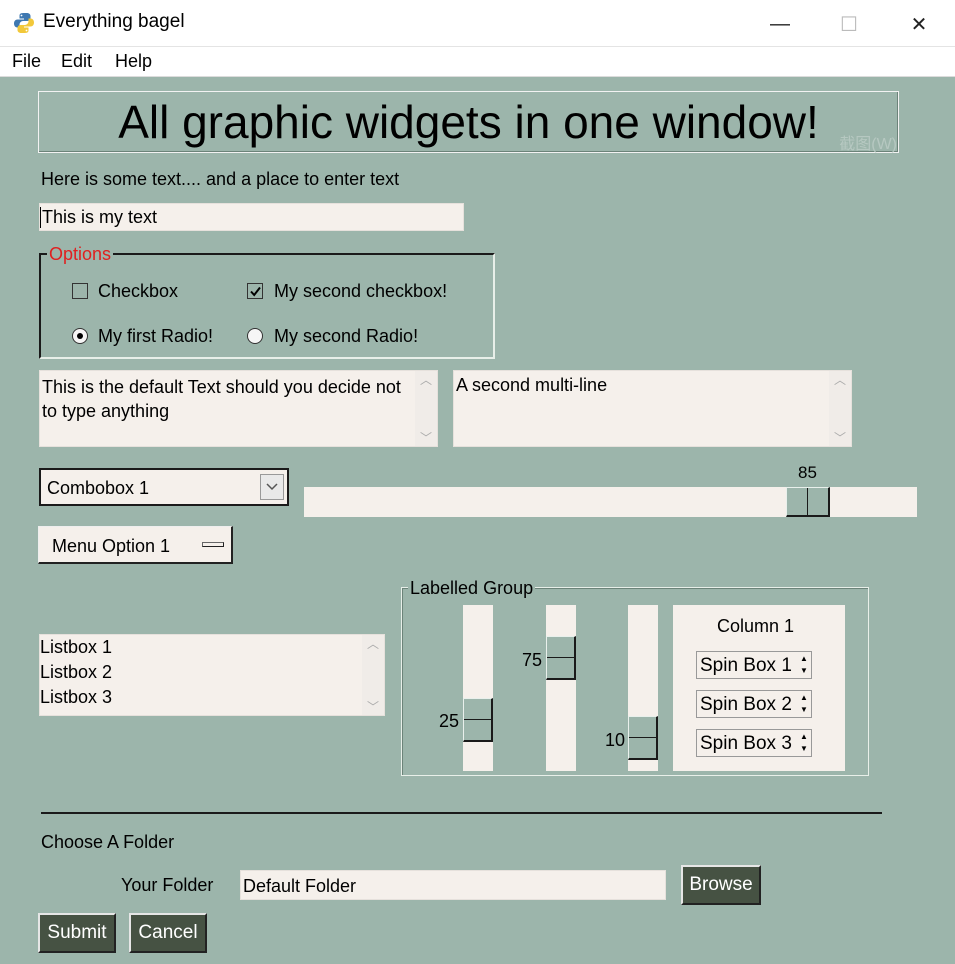  Describe the element at coordinates (98, 488) in the screenshot. I see `combobox-value: Combobox 1` at that location.